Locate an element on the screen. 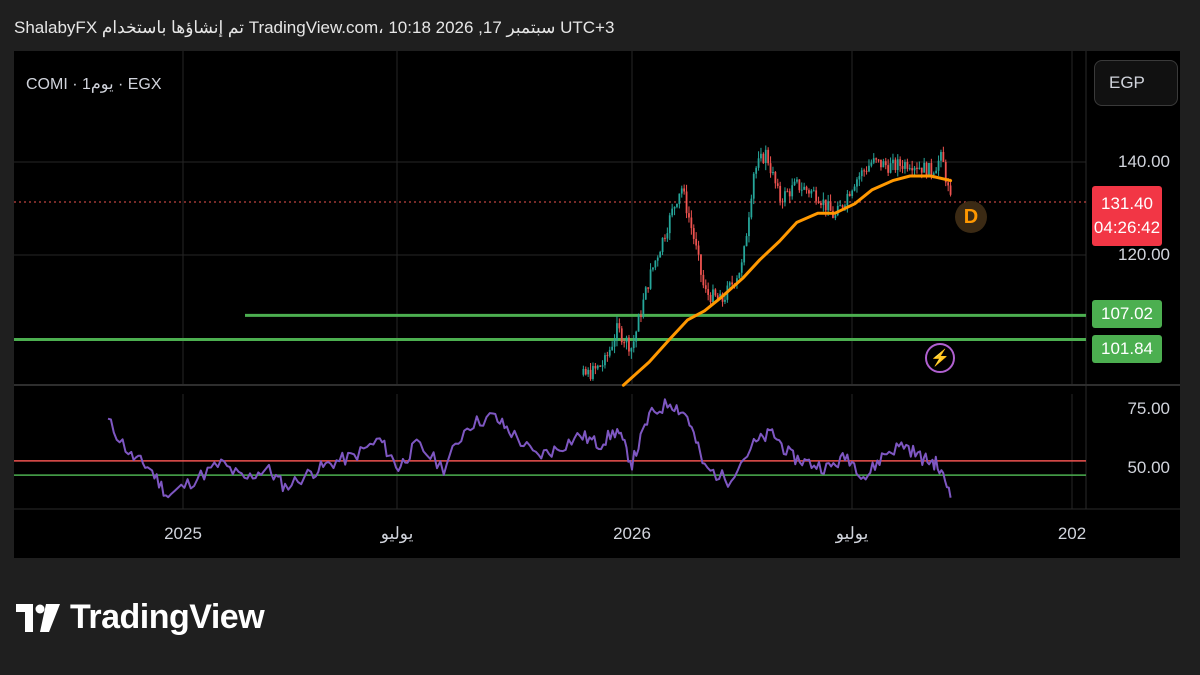 This screenshot has width=1200, height=675. tradingview-logo-icon is located at coordinates (38, 617).